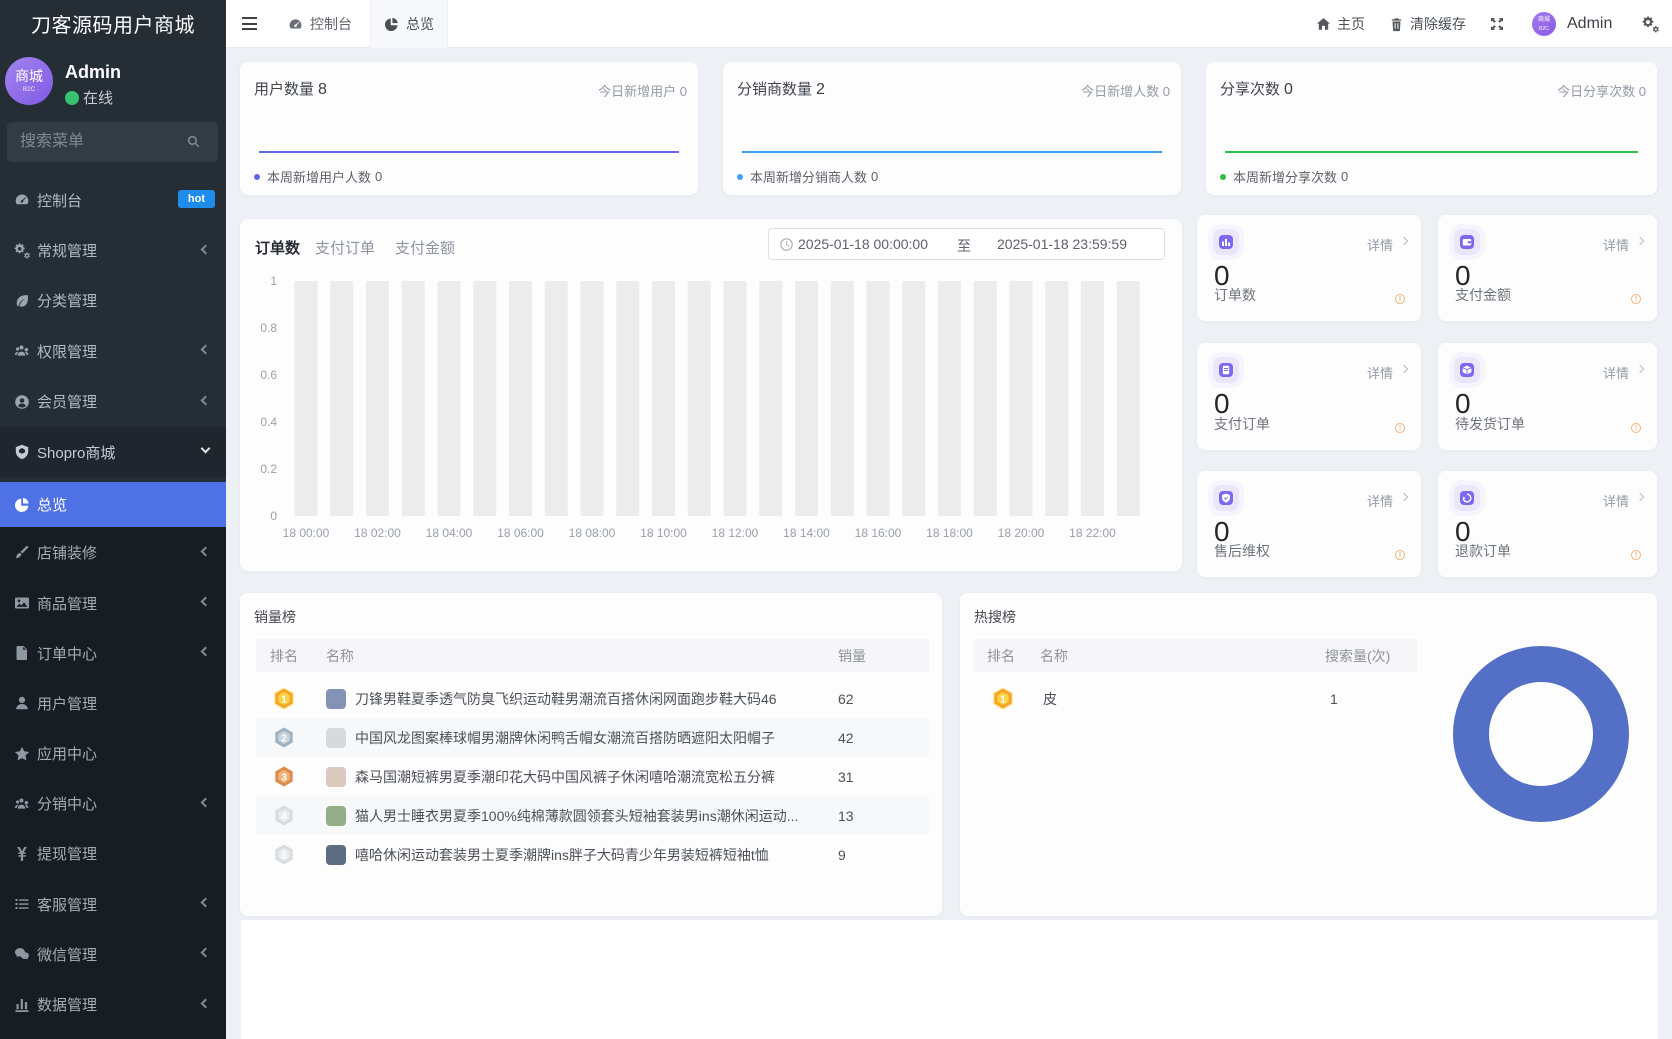  I want to click on svg-text: 2, so click(284, 738).